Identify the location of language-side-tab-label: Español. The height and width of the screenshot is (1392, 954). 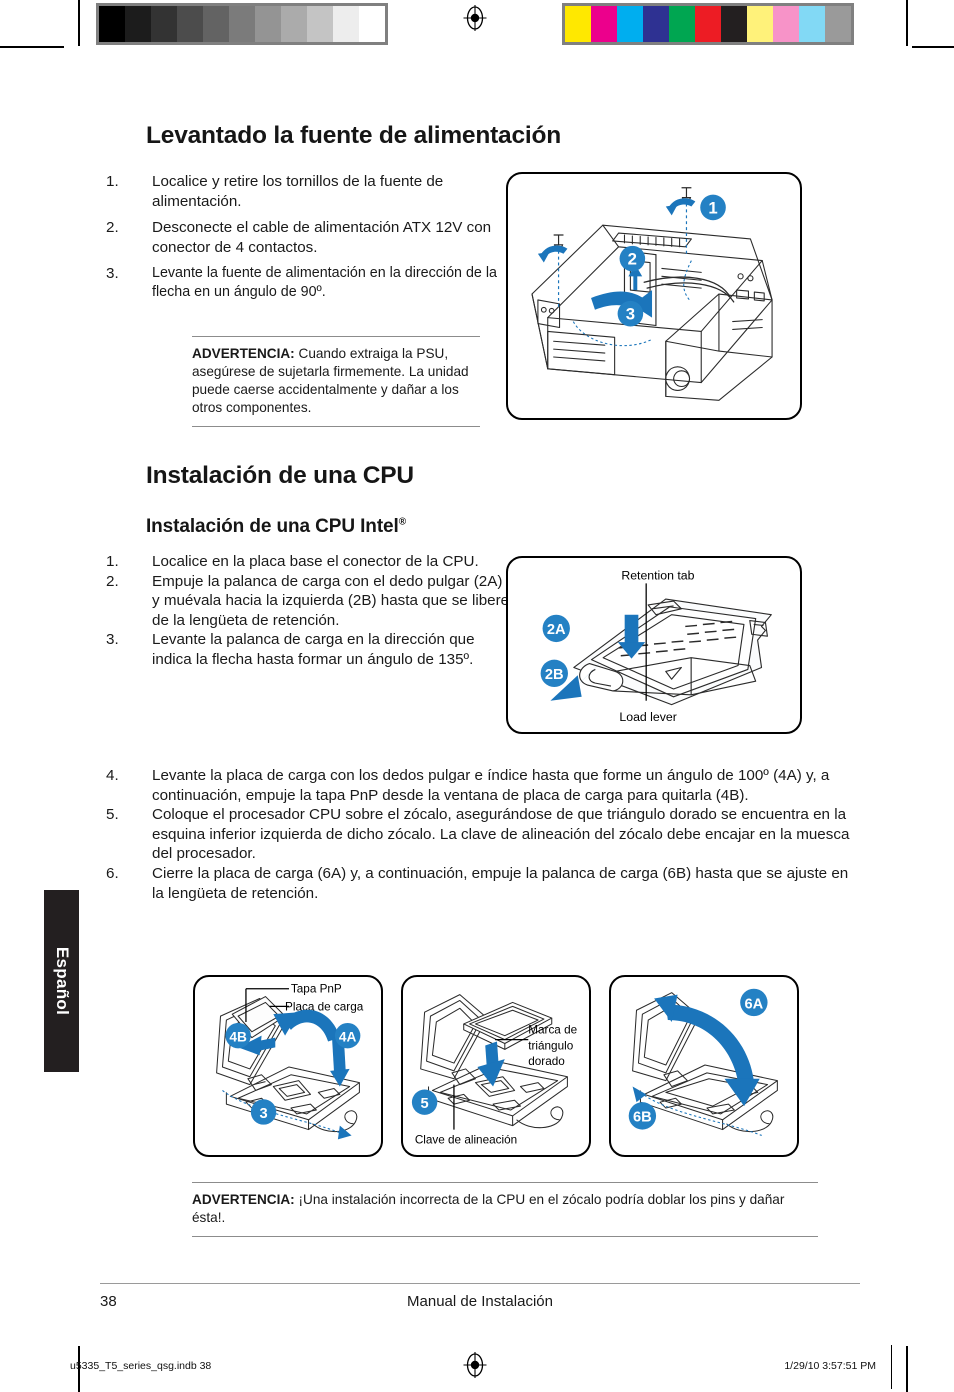
(62, 981).